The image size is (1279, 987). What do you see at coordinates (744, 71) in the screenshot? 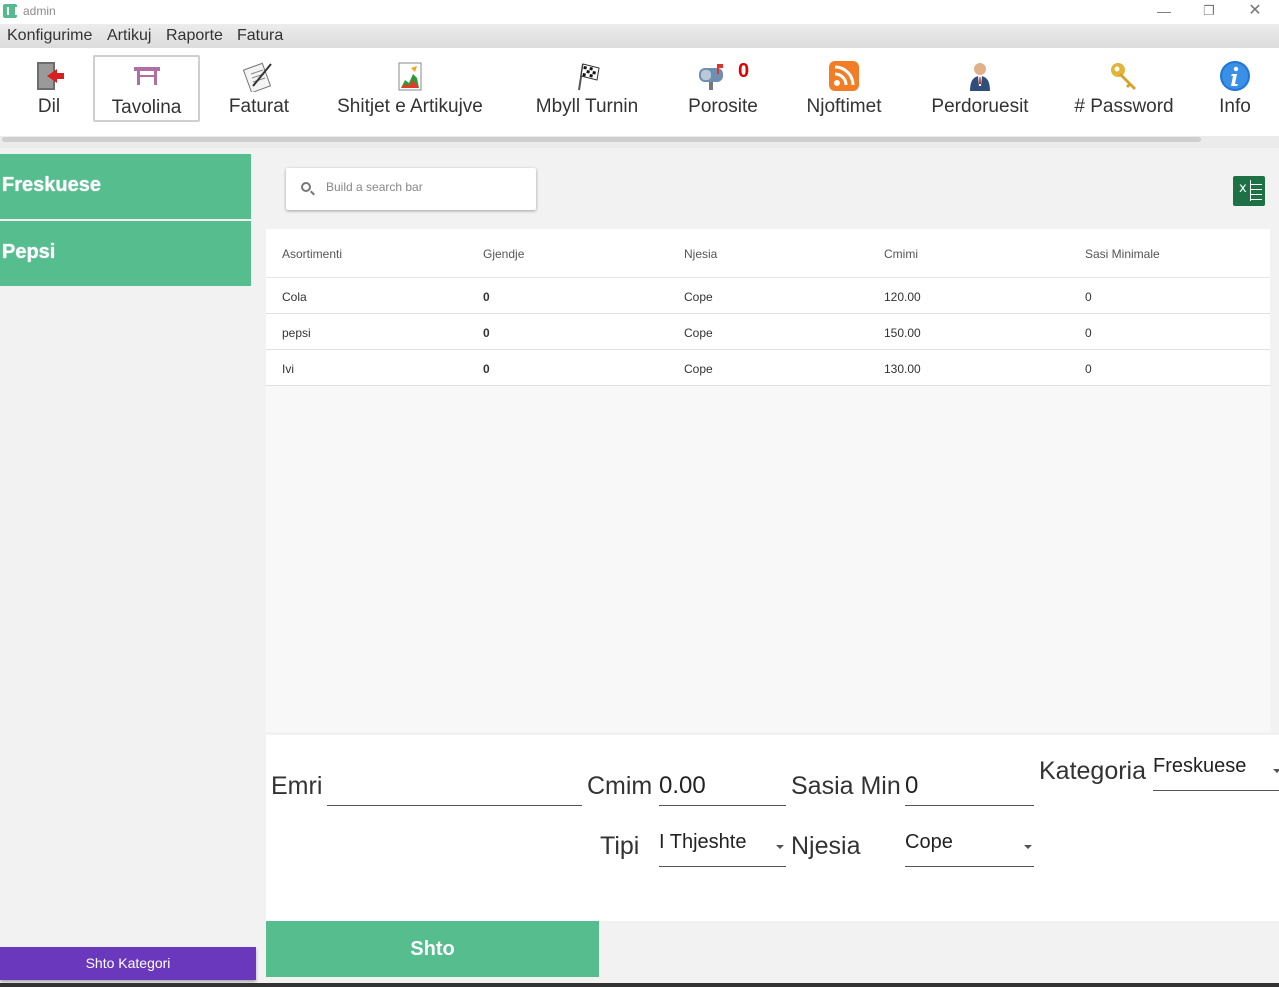
I see `porosite-count-badge: 0` at bounding box center [744, 71].